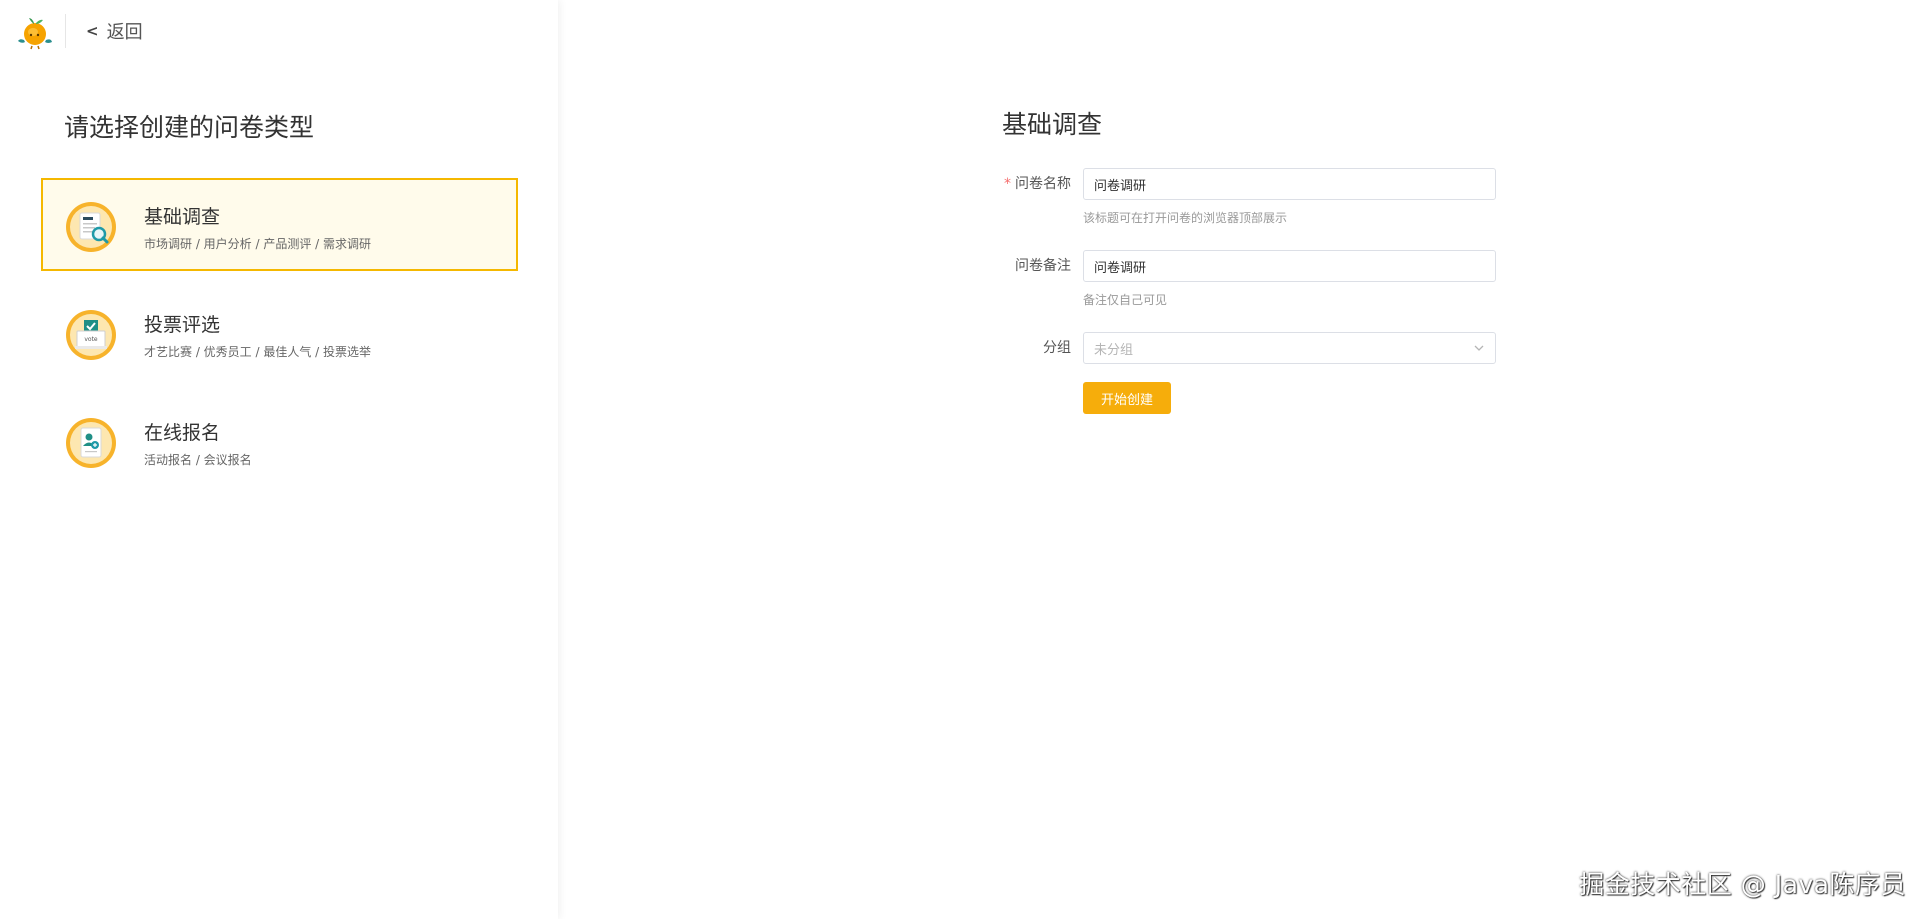 The width and height of the screenshot is (1920, 919). What do you see at coordinates (258, 352) in the screenshot?
I see `type-desc: 才艺比赛 / 优秀员工 / 最佳人气 / 投票选举` at bounding box center [258, 352].